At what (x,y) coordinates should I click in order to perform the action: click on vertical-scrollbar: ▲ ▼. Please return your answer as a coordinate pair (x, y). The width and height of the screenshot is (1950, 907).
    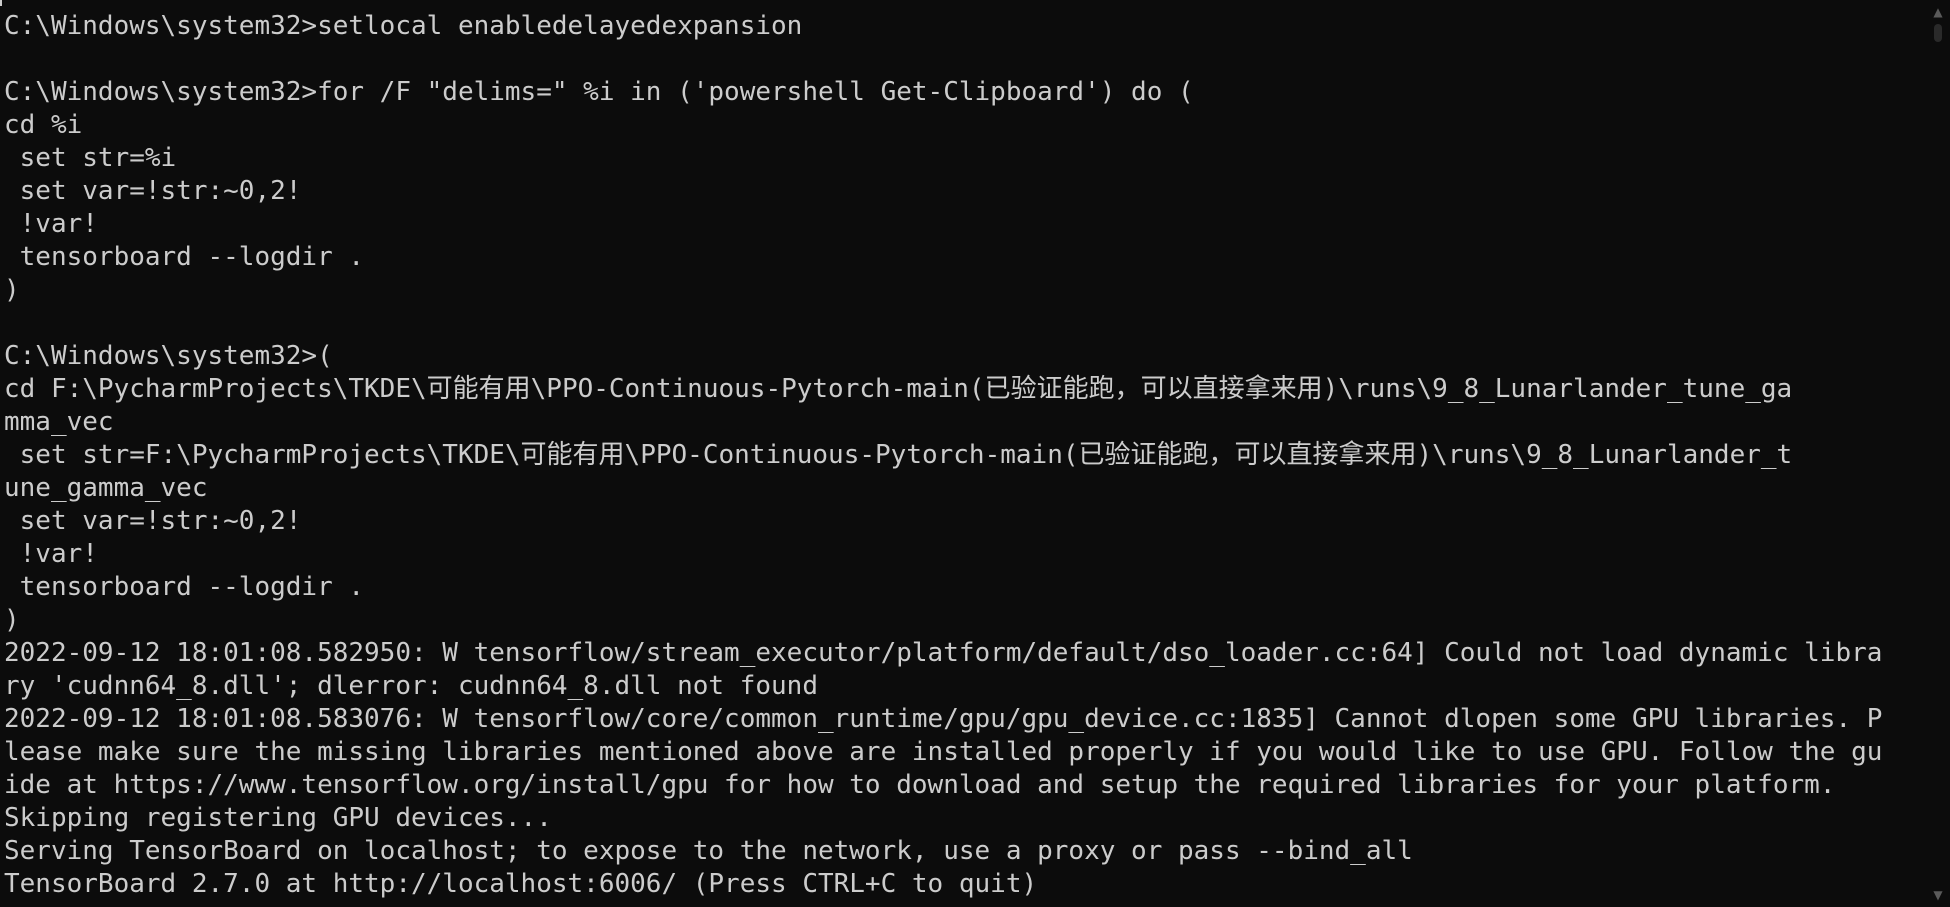
    Looking at the image, I should click on (1938, 453).